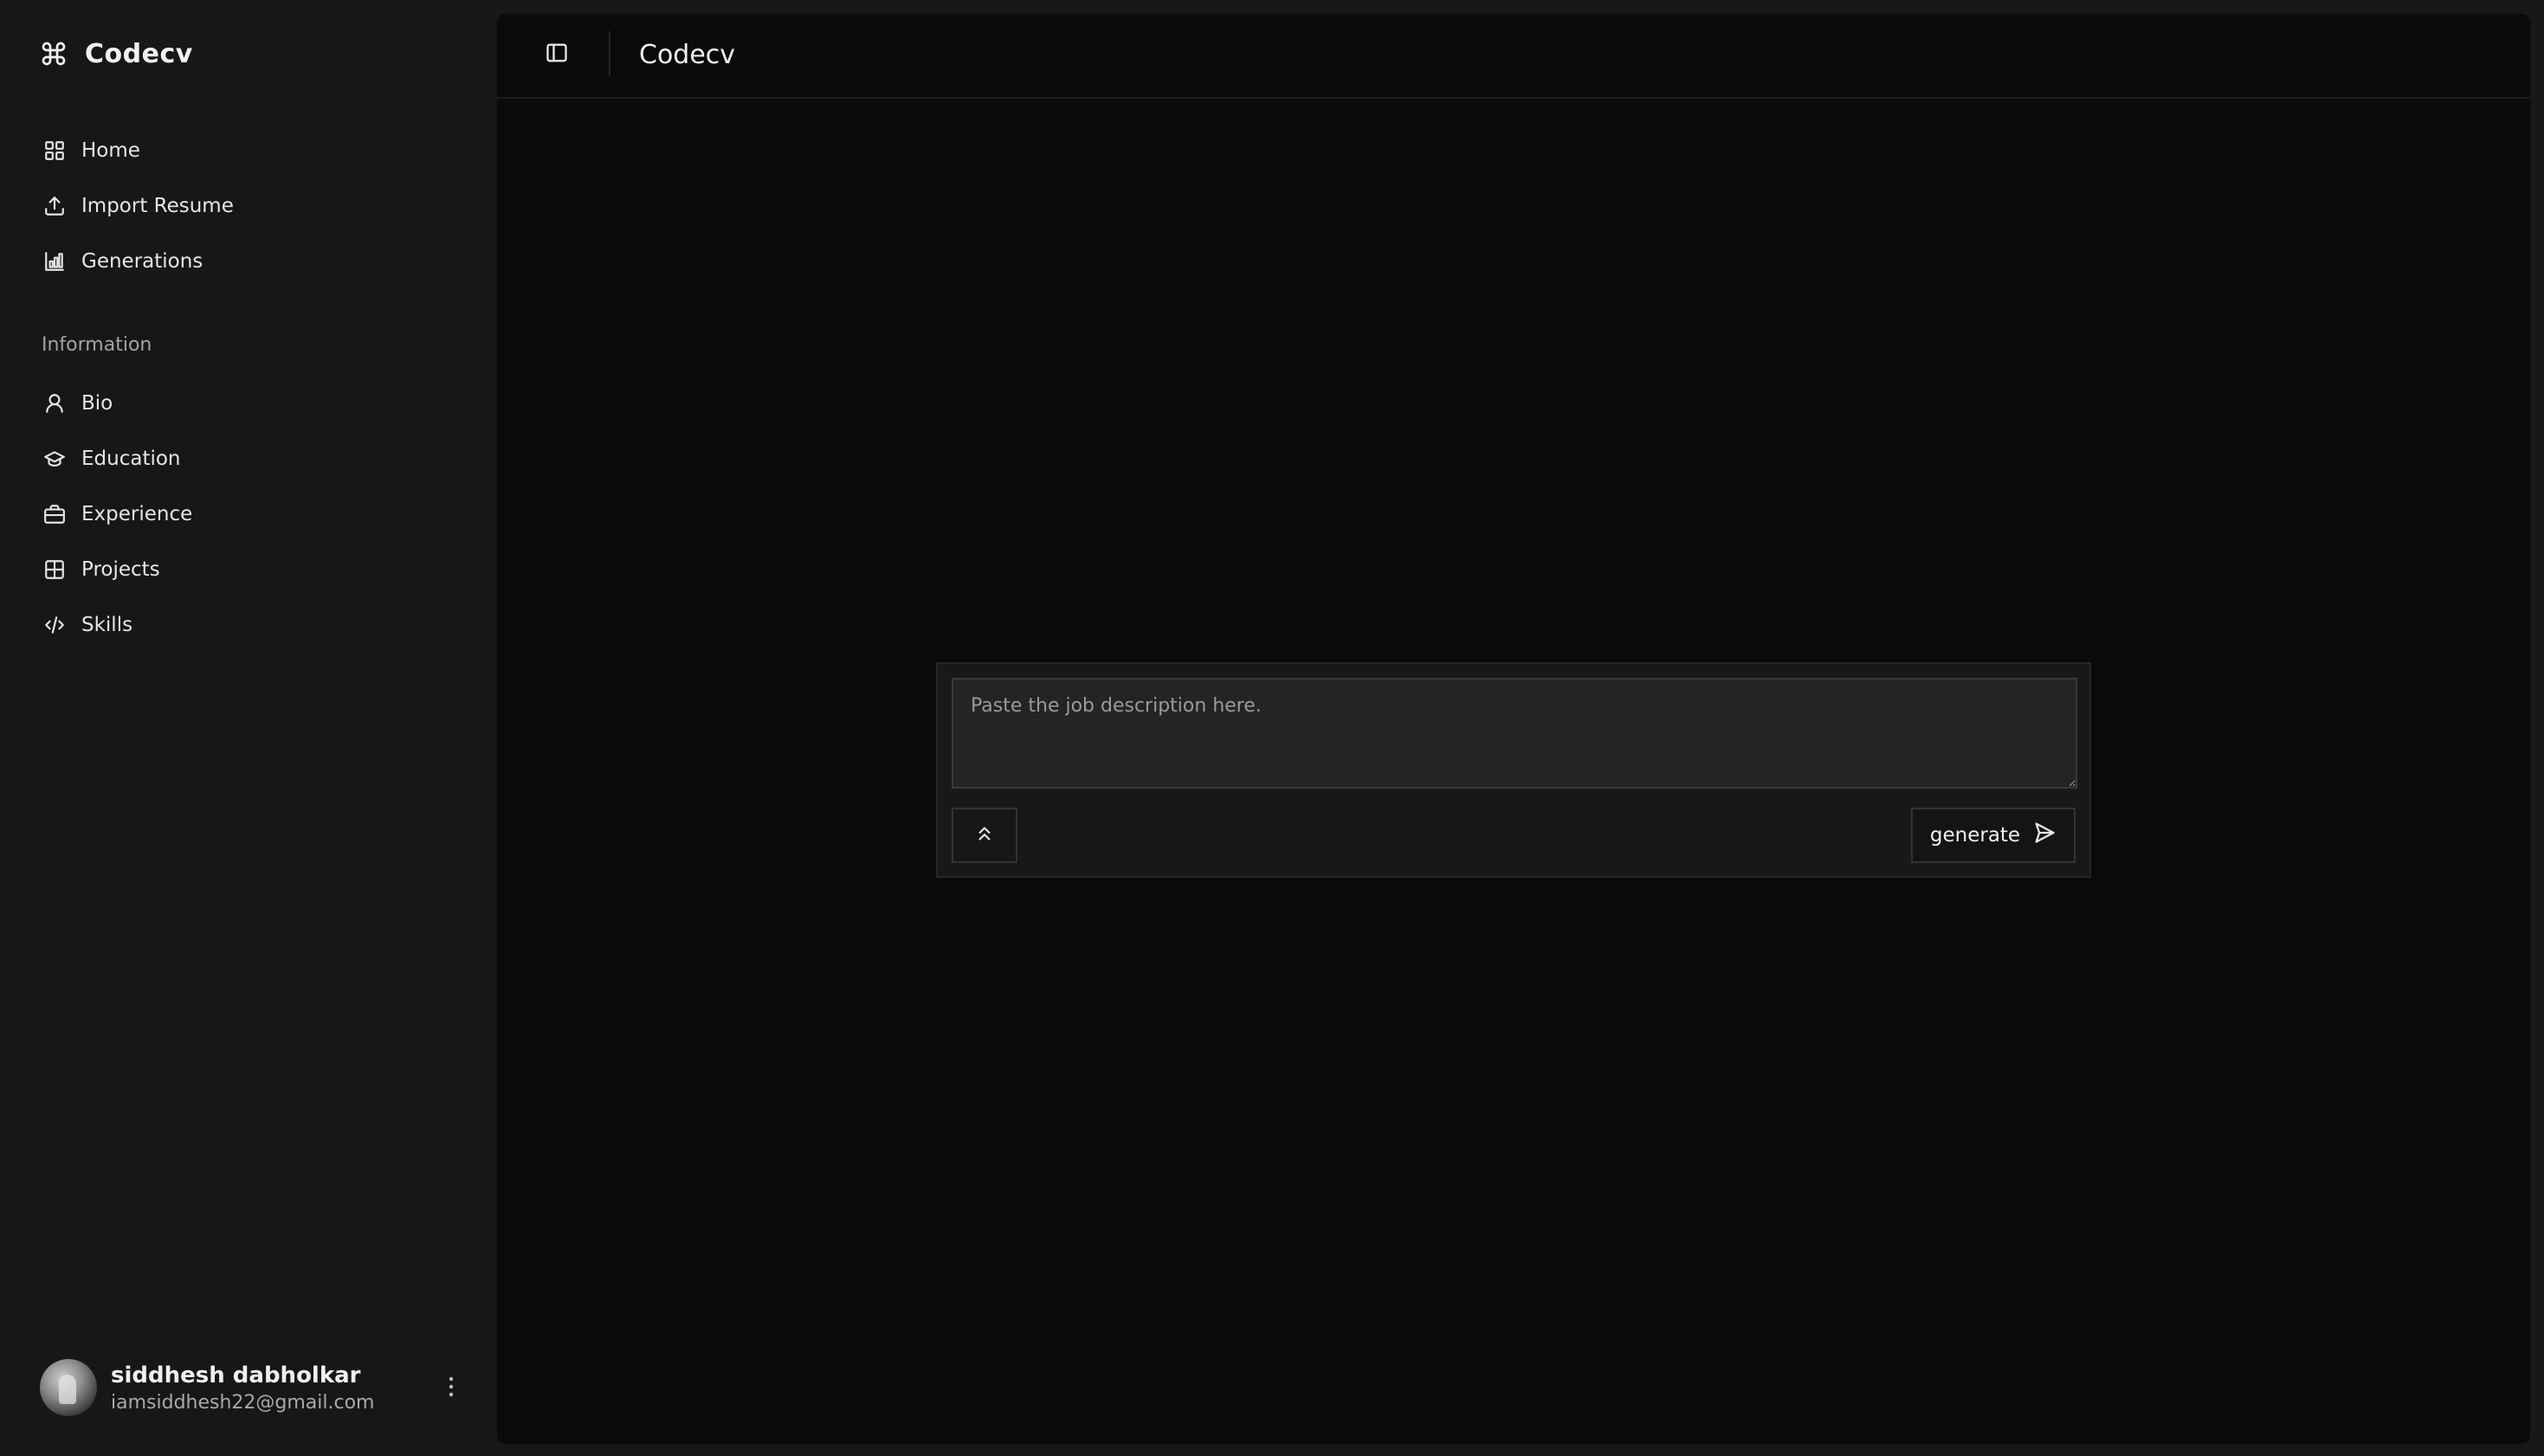  I want to click on toggle-sidebar-button, so click(557, 54).